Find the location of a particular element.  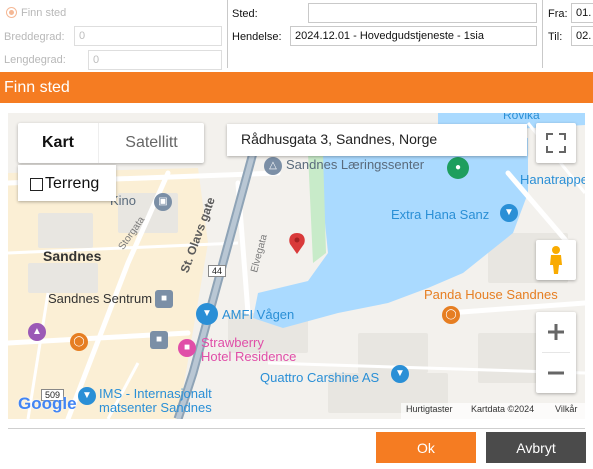

finn-sted-radio is located at coordinates (11, 12).